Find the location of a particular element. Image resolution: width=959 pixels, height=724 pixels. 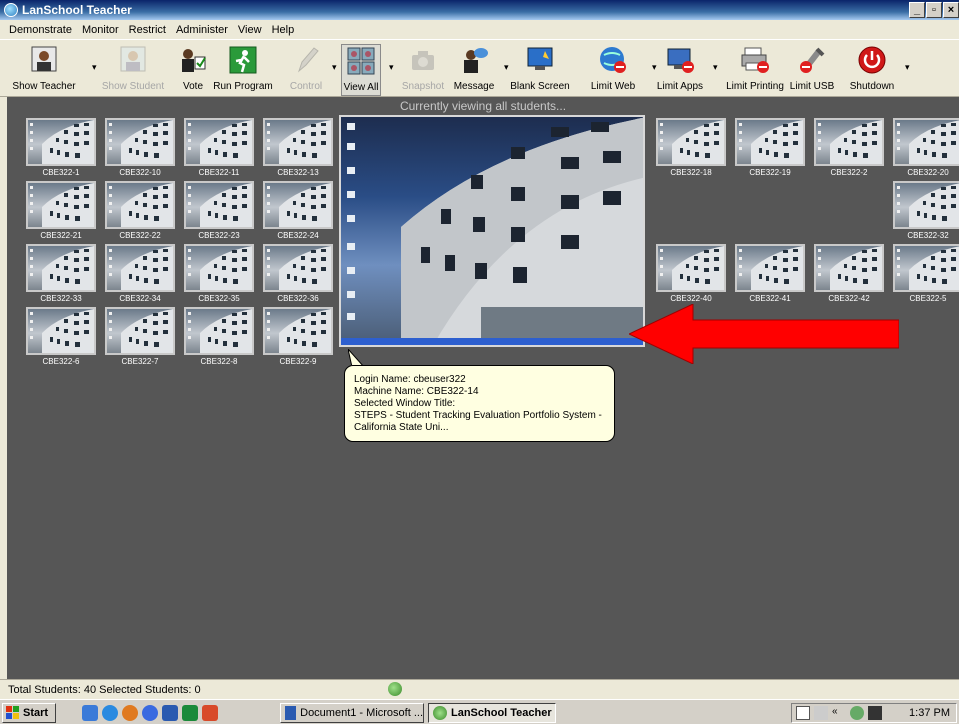

close-button: × is located at coordinates (951, 10).